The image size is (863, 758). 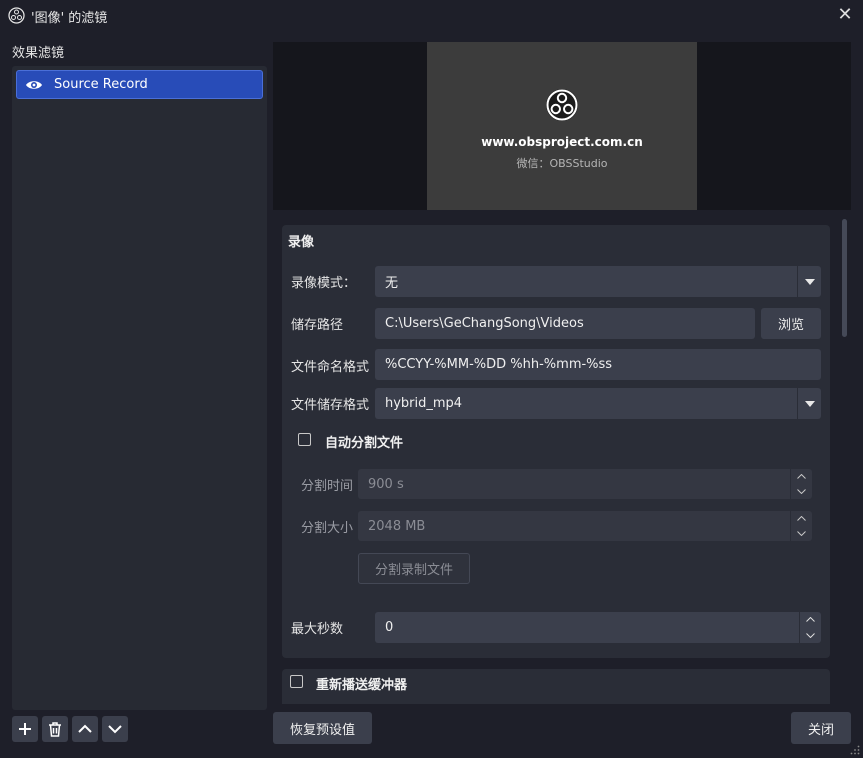 What do you see at coordinates (386, 484) in the screenshot?
I see `split-time-value: 900 s` at bounding box center [386, 484].